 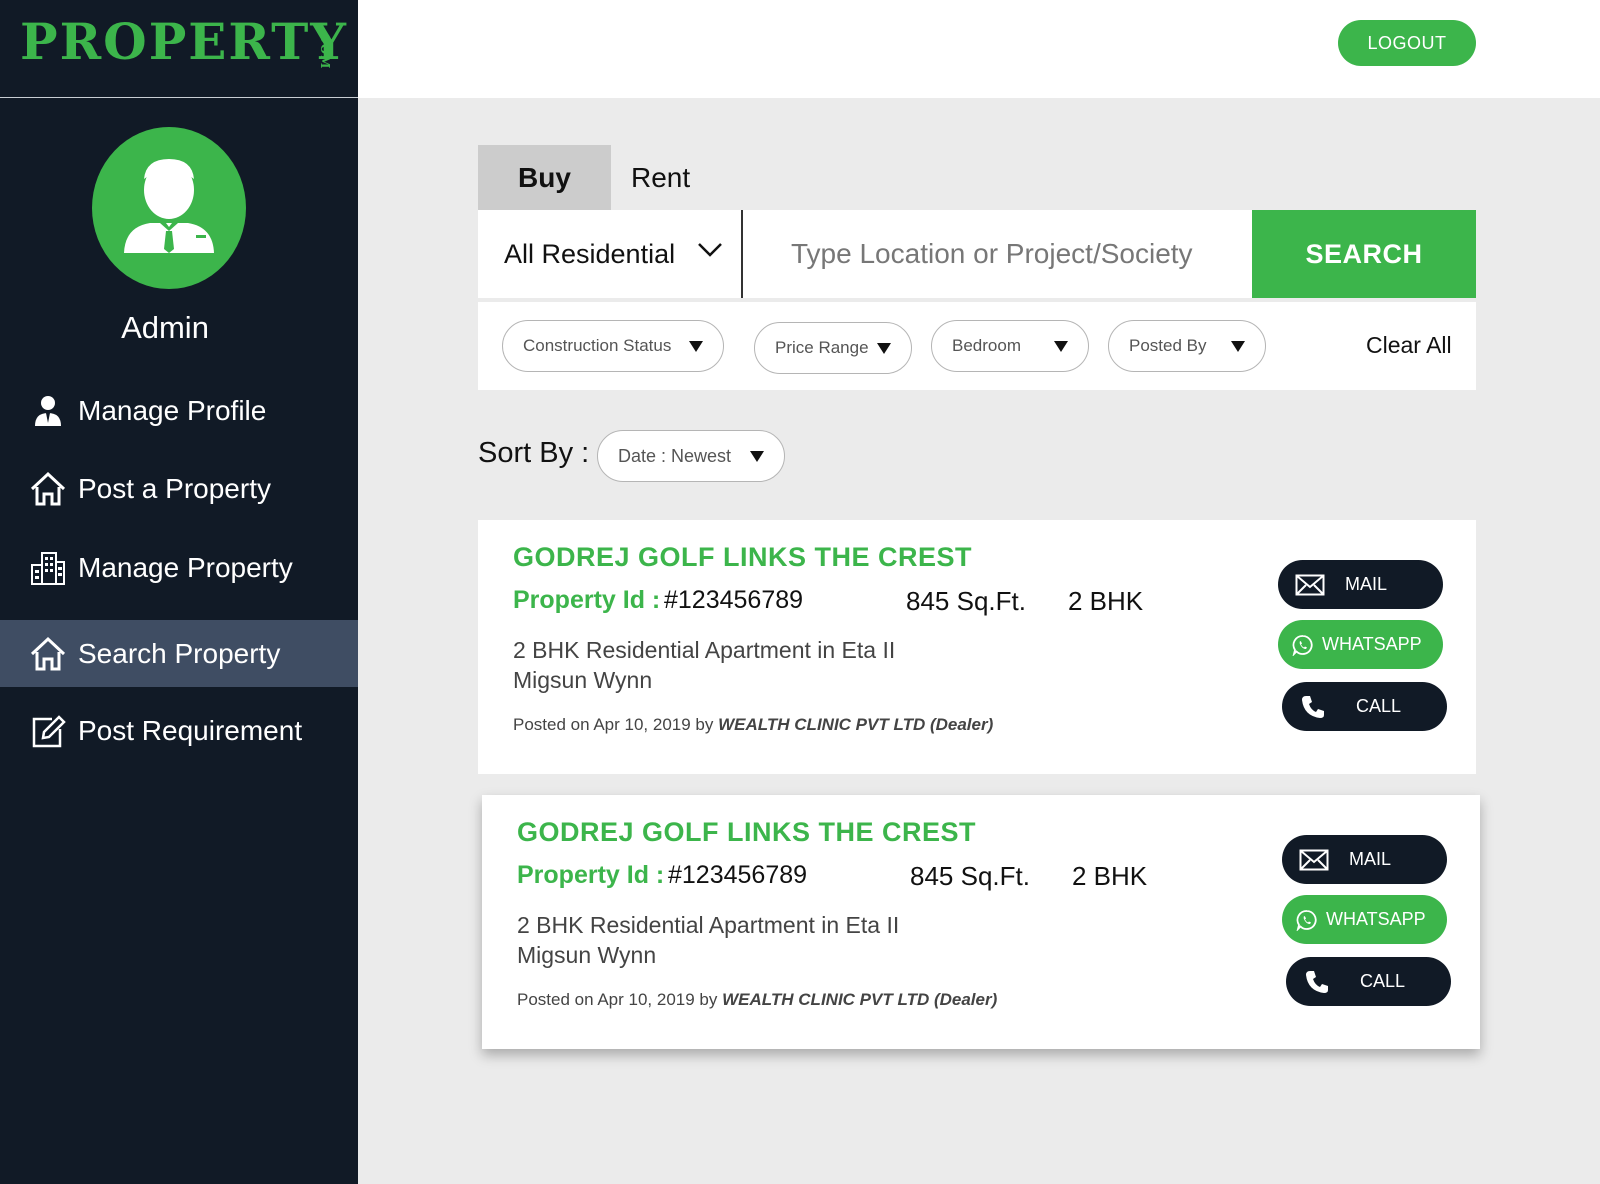 What do you see at coordinates (986, 345) in the screenshot?
I see `filter-label: Bedroom` at bounding box center [986, 345].